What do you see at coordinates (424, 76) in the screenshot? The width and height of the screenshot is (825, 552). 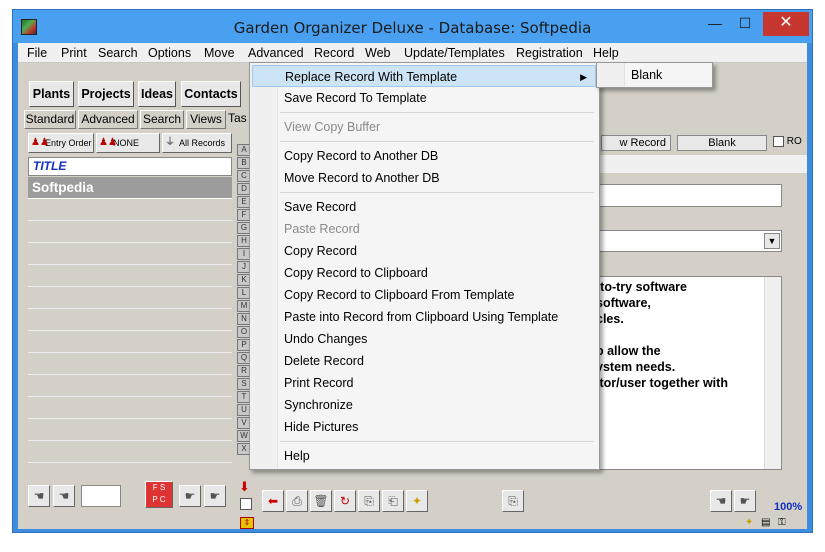 I see `menu-item-replace-record-with-template: Replace Record With Template ▶` at bounding box center [424, 76].